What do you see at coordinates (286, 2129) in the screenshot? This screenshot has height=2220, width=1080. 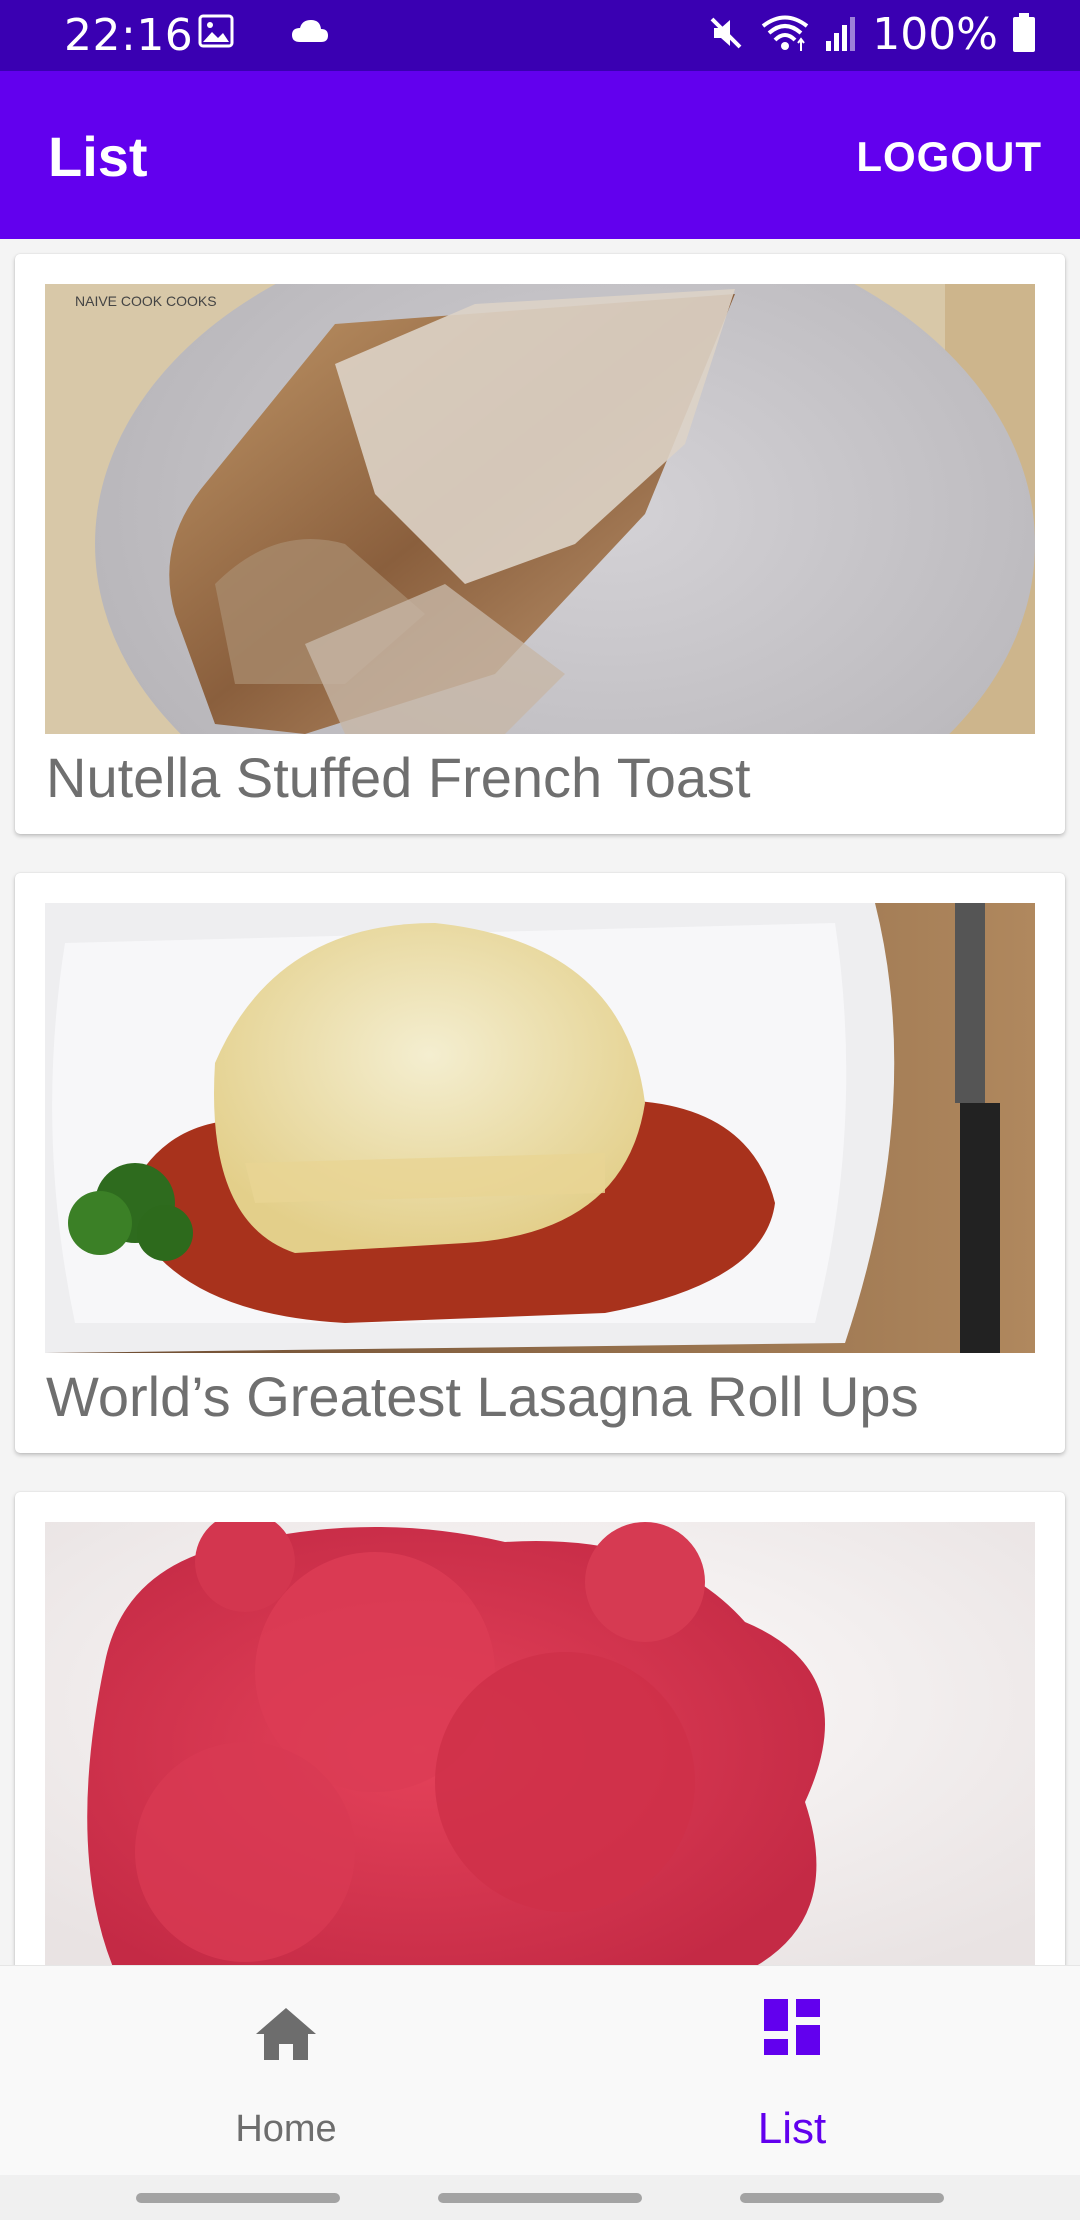 I see `nav-label-home: Home` at bounding box center [286, 2129].